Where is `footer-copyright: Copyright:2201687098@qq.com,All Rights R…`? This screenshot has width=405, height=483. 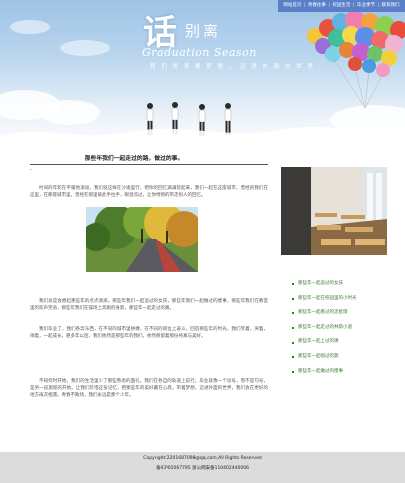 footer-copyright: Copyright:2201687098@qq.com,All Rights R… is located at coordinates (202, 458).